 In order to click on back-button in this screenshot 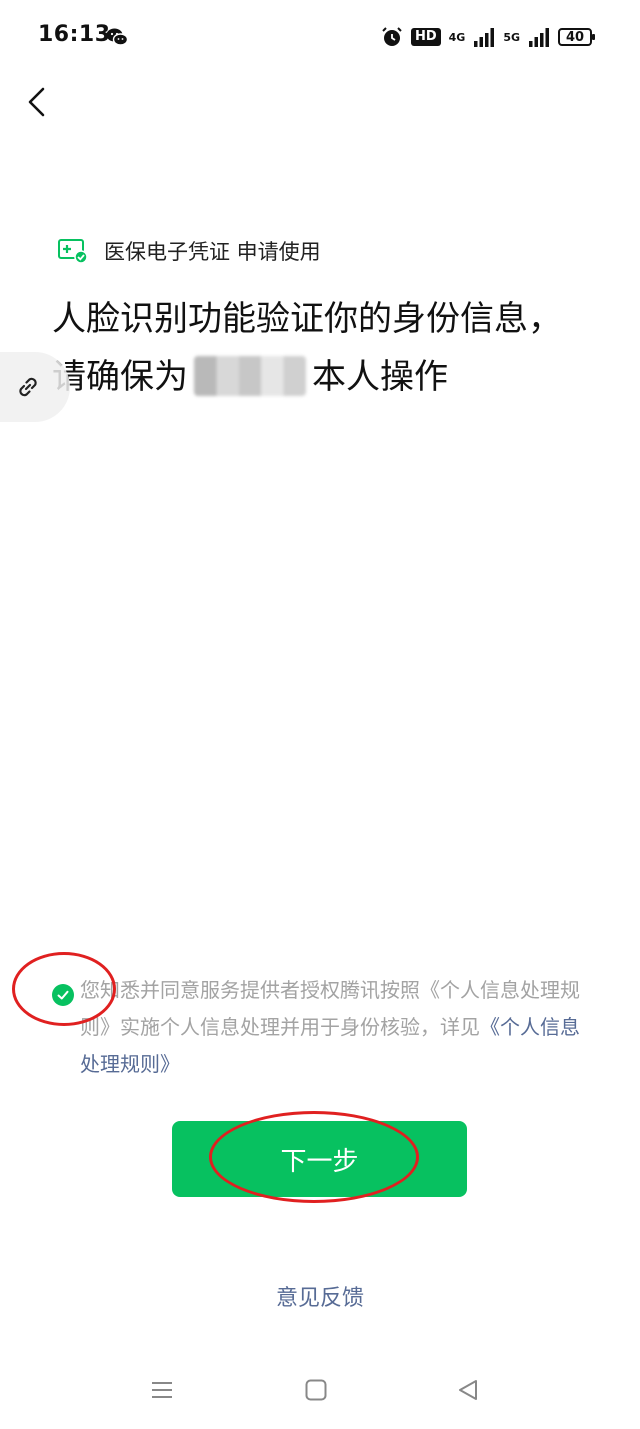, I will do `click(36, 102)`.